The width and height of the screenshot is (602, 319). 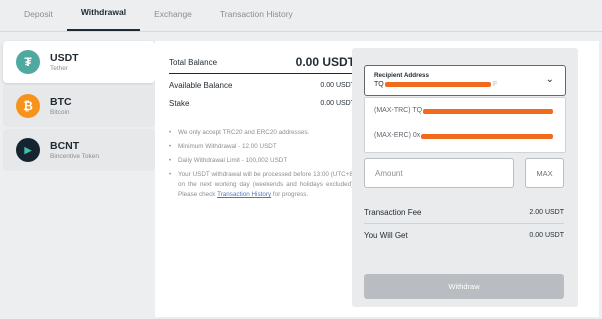 What do you see at coordinates (201, 85) in the screenshot?
I see `available-balance-label: Available Balance` at bounding box center [201, 85].